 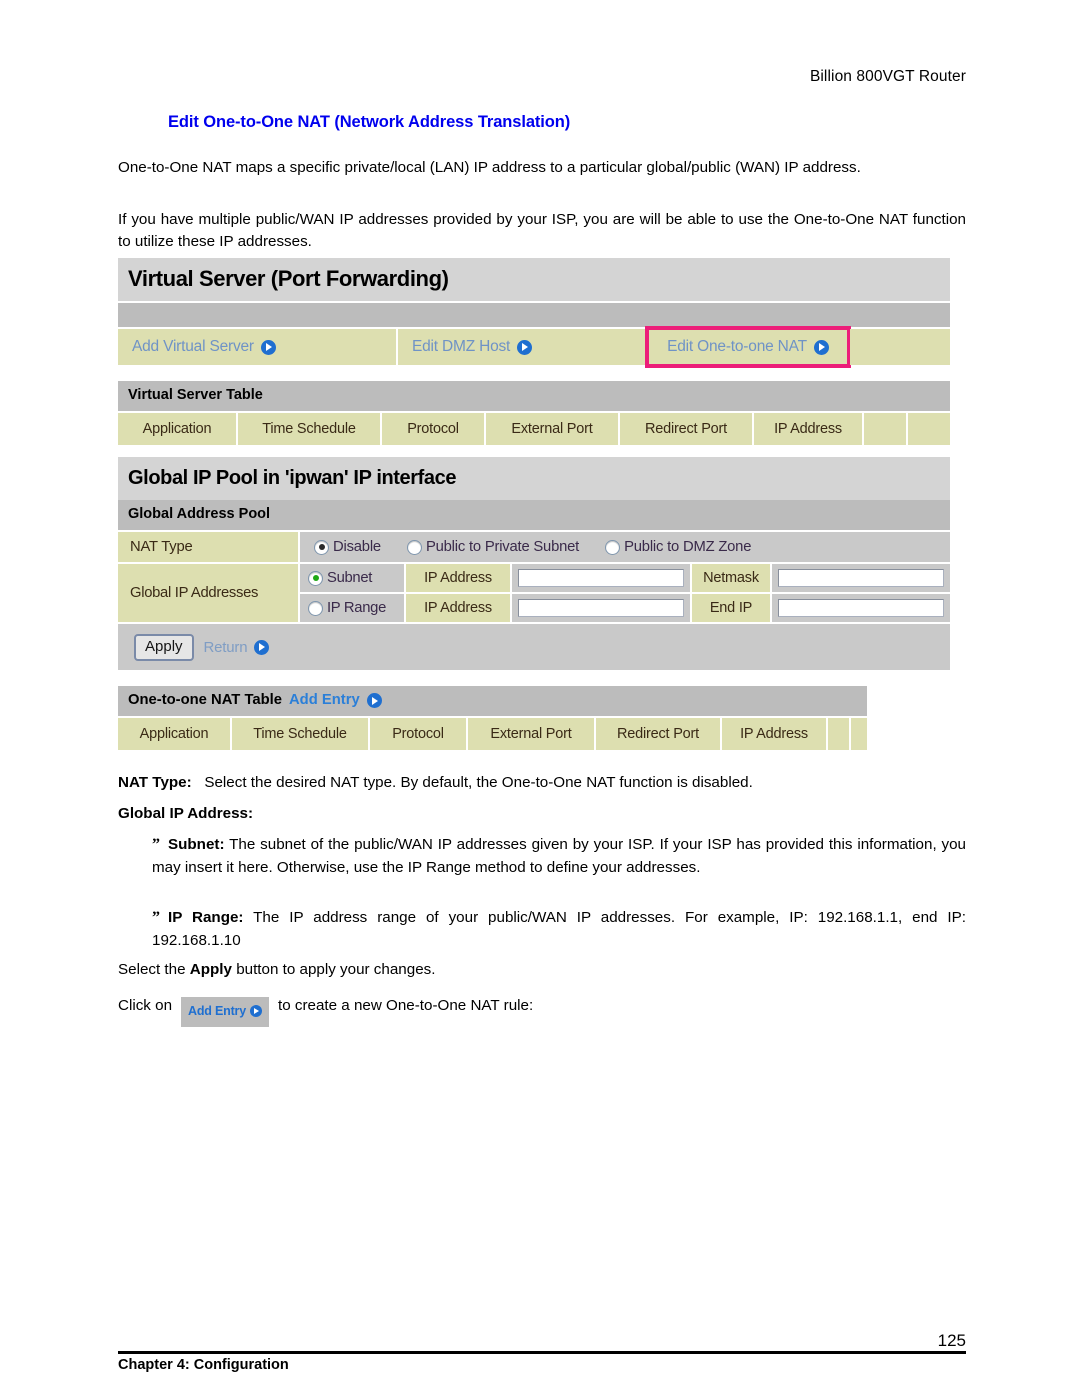 What do you see at coordinates (154, 969) in the screenshot?
I see `apply-instruction-prefix: Select the` at bounding box center [154, 969].